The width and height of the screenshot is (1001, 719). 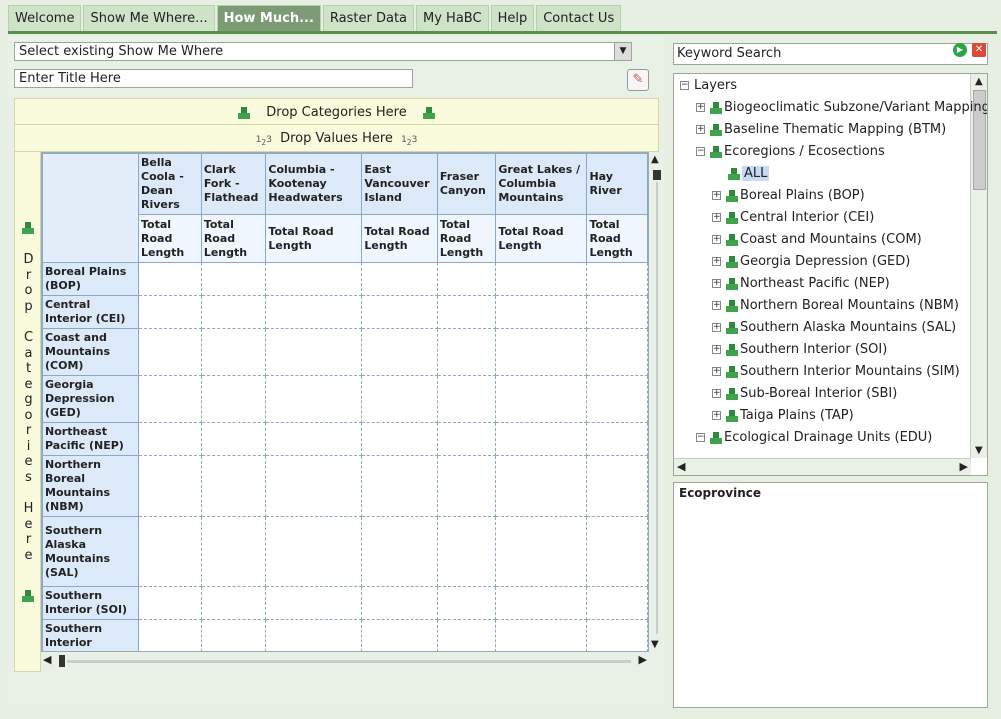 What do you see at coordinates (788, 196) in the screenshot?
I see `tree-item-ecoregion: + Boreal Plains (BOP)` at bounding box center [788, 196].